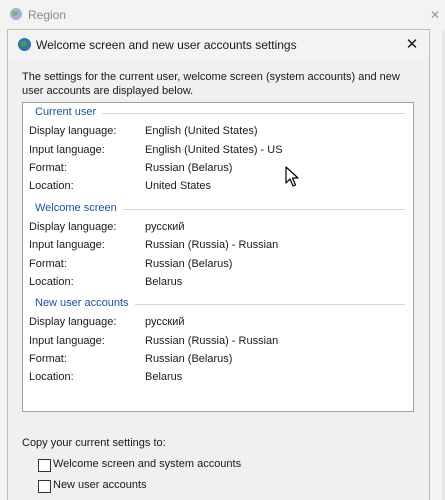 Image resolution: width=445 pixels, height=500 pixels. I want to click on section-header-new-user-accounts: New user accounts, so click(85, 303).